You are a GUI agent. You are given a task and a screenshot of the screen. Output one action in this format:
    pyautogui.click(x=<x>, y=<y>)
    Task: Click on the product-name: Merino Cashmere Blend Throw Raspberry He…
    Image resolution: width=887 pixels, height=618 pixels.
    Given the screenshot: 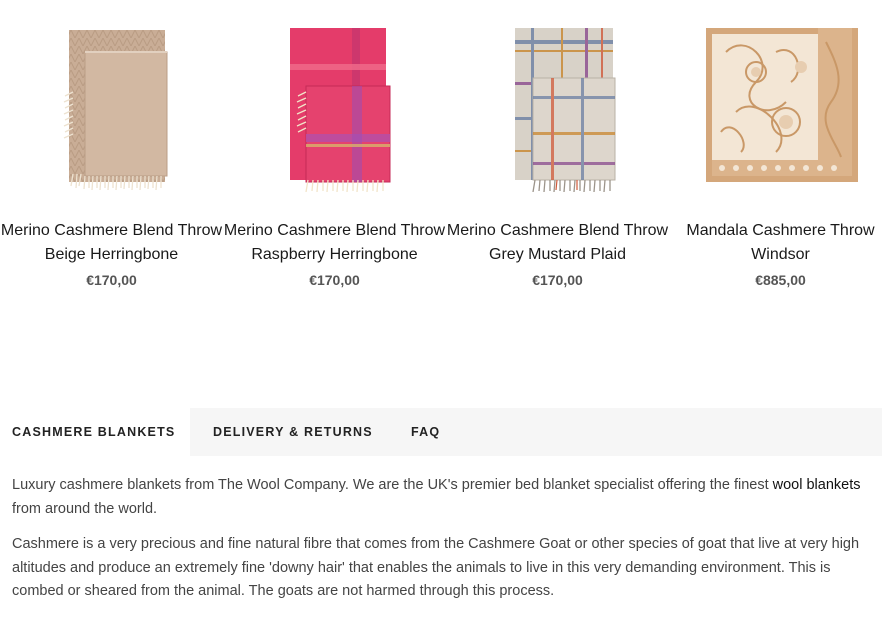 What is the action you would take?
    pyautogui.click(x=334, y=254)
    